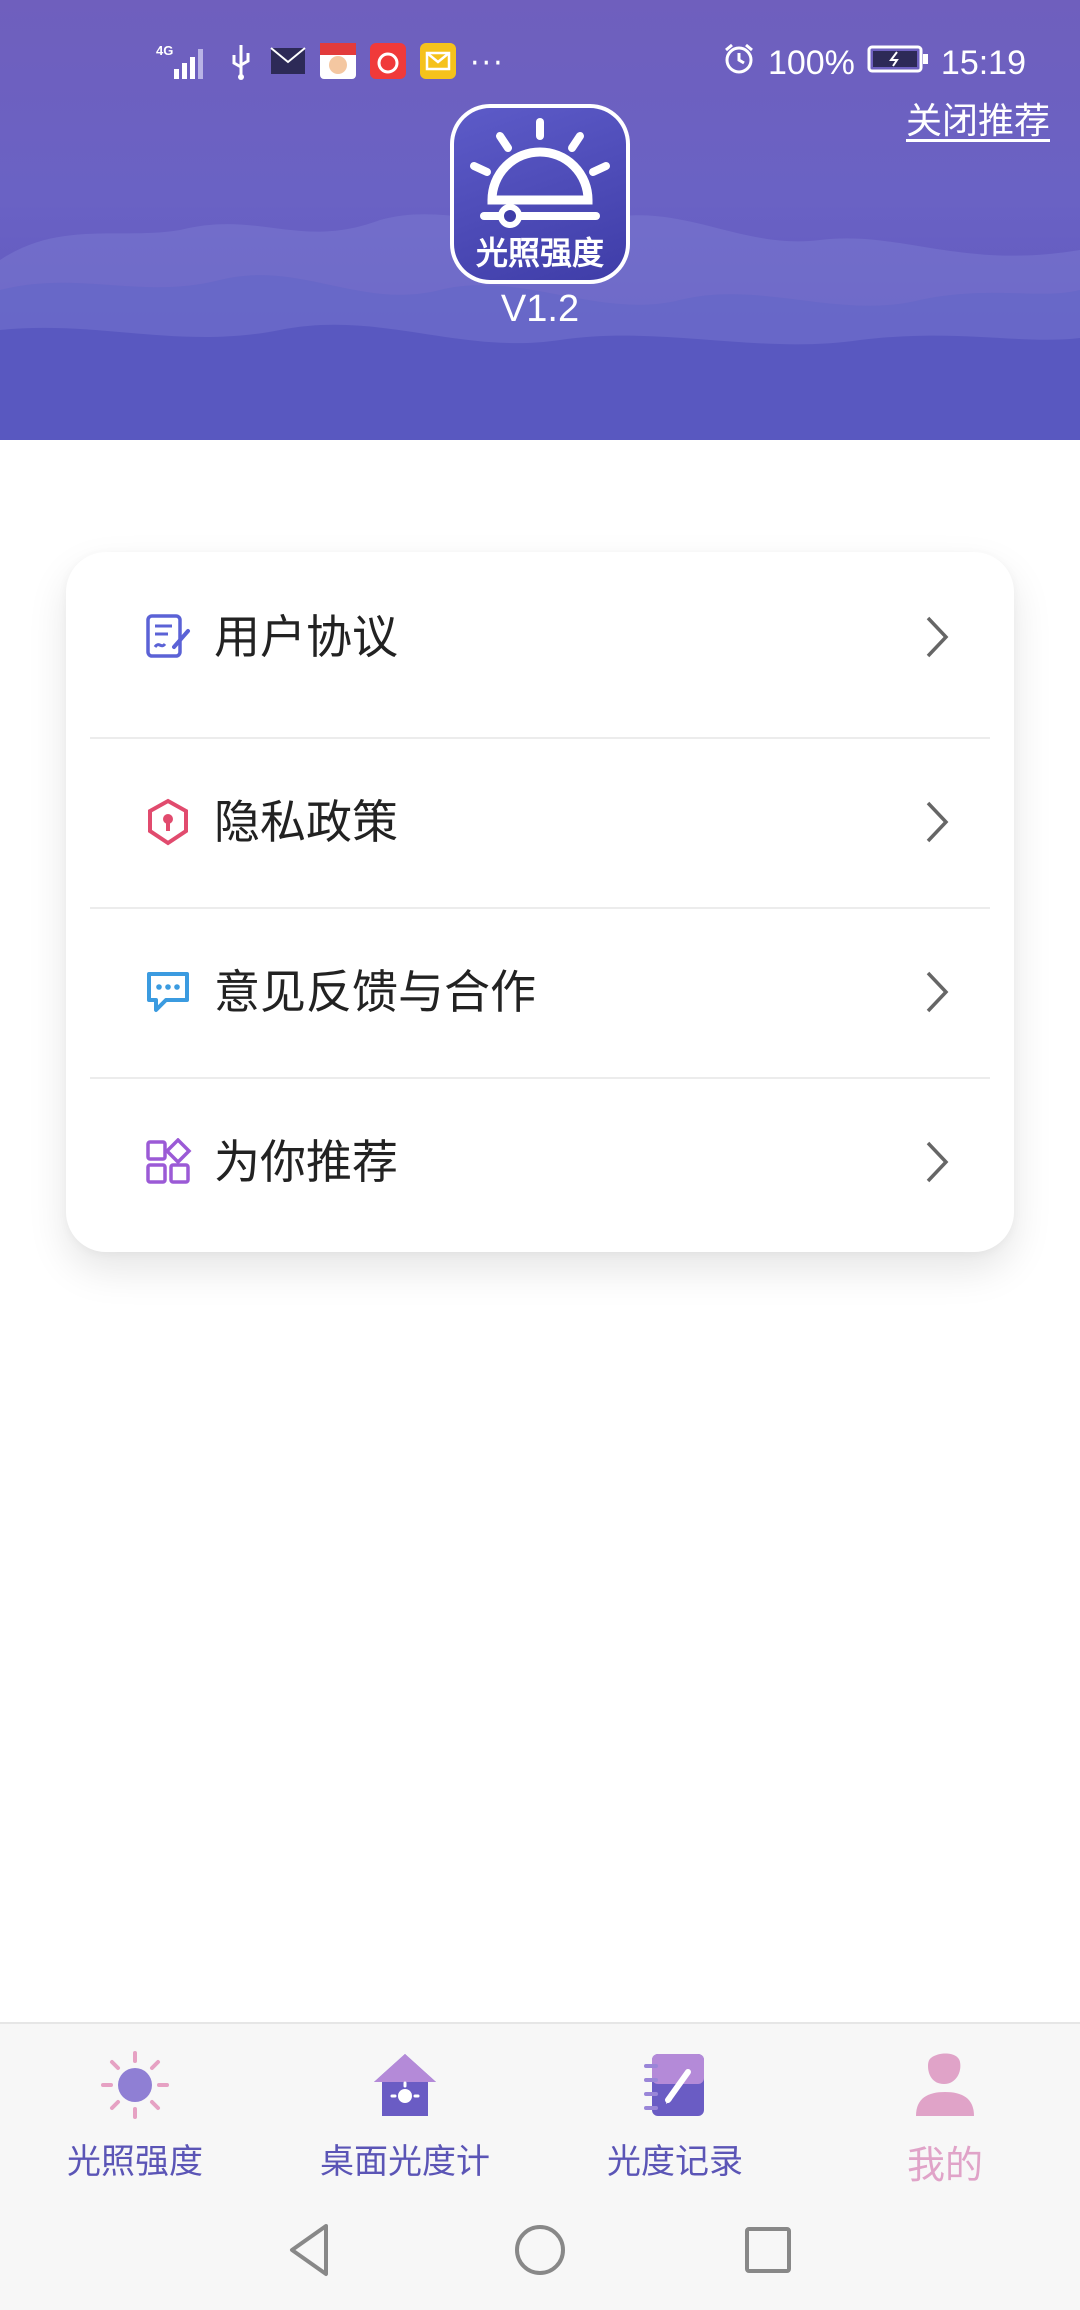 This screenshot has height=2310, width=1080. Describe the element at coordinates (306, 637) in the screenshot. I see `menu-item-label: 用户协议` at that location.